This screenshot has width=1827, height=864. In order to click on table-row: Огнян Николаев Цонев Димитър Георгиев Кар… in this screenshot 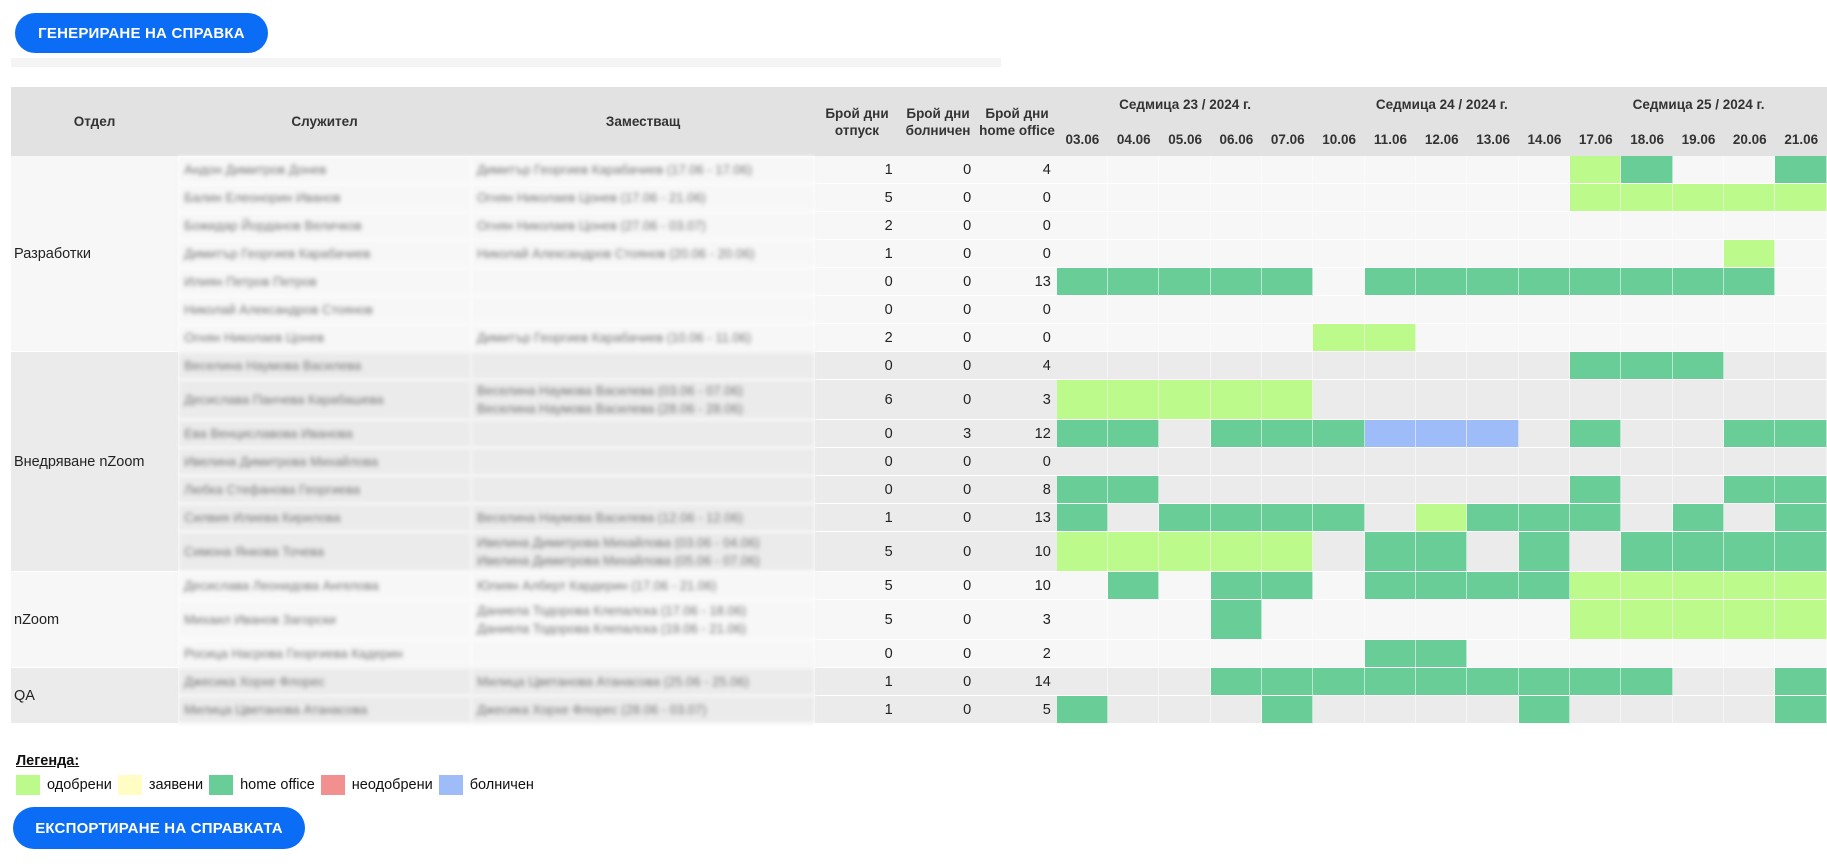, I will do `click(919, 338)`.